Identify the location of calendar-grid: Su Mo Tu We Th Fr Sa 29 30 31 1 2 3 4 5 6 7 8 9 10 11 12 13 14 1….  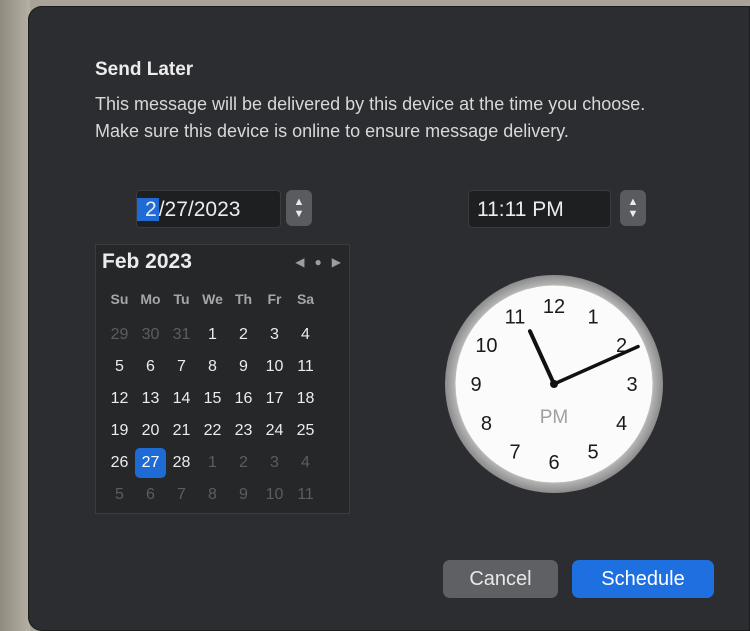
(212, 399).